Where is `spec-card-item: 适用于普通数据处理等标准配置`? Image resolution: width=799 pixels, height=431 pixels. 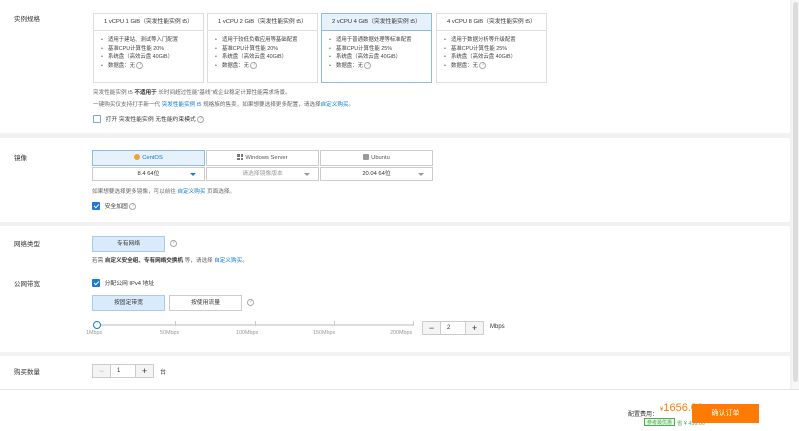
spec-card-item: 适用于普通数据处理等标准配置 is located at coordinates (380, 40).